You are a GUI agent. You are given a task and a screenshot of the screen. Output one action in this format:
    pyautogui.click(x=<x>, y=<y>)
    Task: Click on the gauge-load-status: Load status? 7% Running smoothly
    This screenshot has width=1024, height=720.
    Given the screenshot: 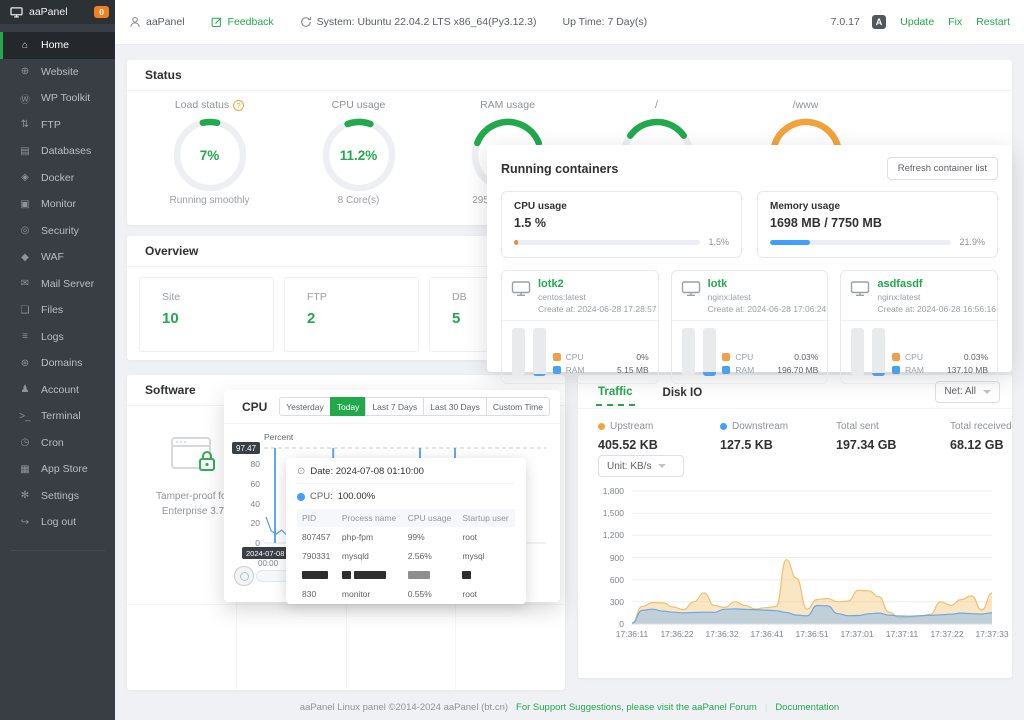 What is the action you would take?
    pyautogui.click(x=209, y=152)
    